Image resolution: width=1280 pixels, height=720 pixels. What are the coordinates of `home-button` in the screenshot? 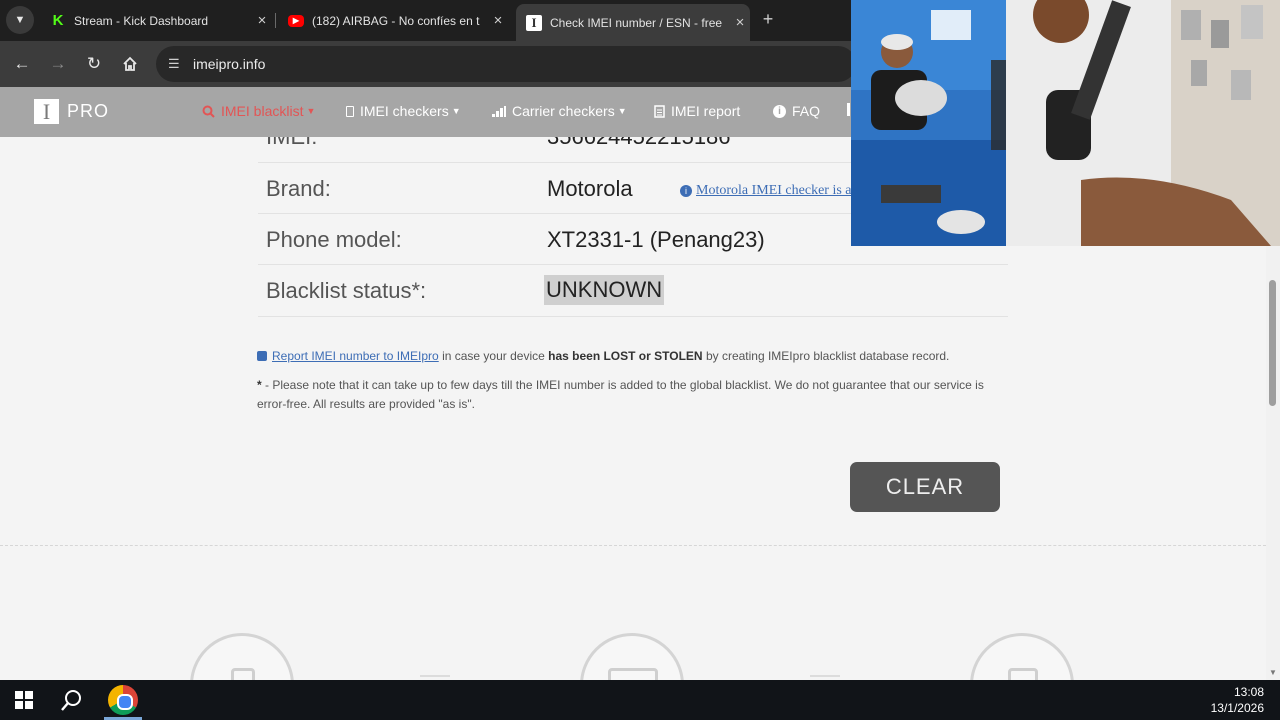 It's located at (130, 64).